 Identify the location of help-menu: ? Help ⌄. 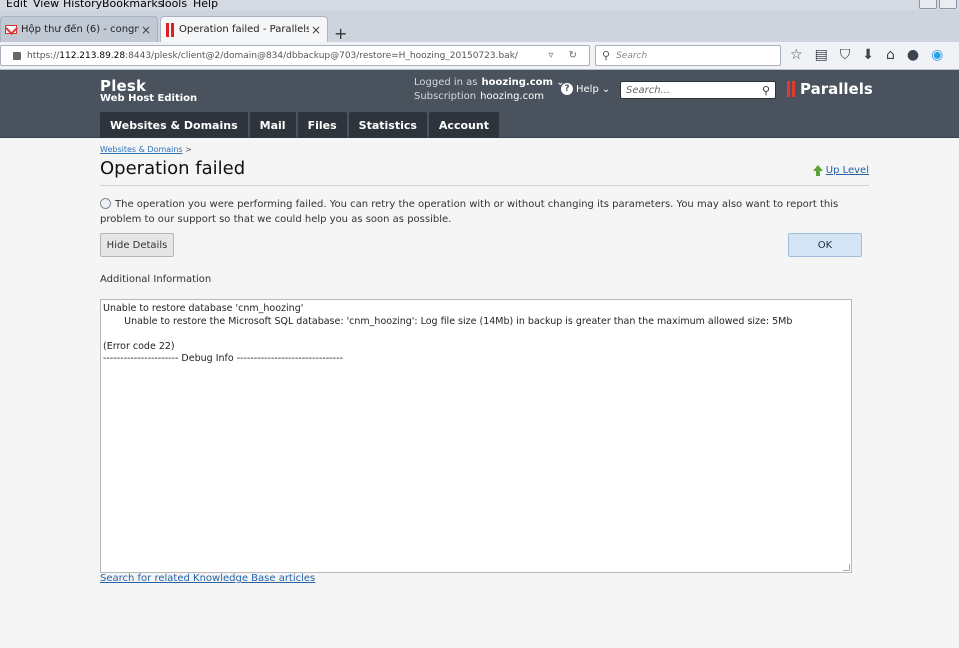
(585, 89).